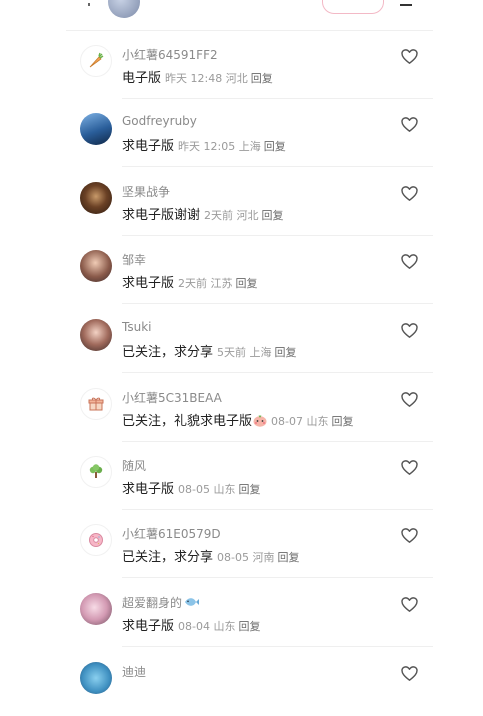 The image size is (483, 716). Describe the element at coordinates (241, 339) in the screenshot. I see `comment-item: Tsuki 已关注，求分享 5天前 上海 回复` at that location.